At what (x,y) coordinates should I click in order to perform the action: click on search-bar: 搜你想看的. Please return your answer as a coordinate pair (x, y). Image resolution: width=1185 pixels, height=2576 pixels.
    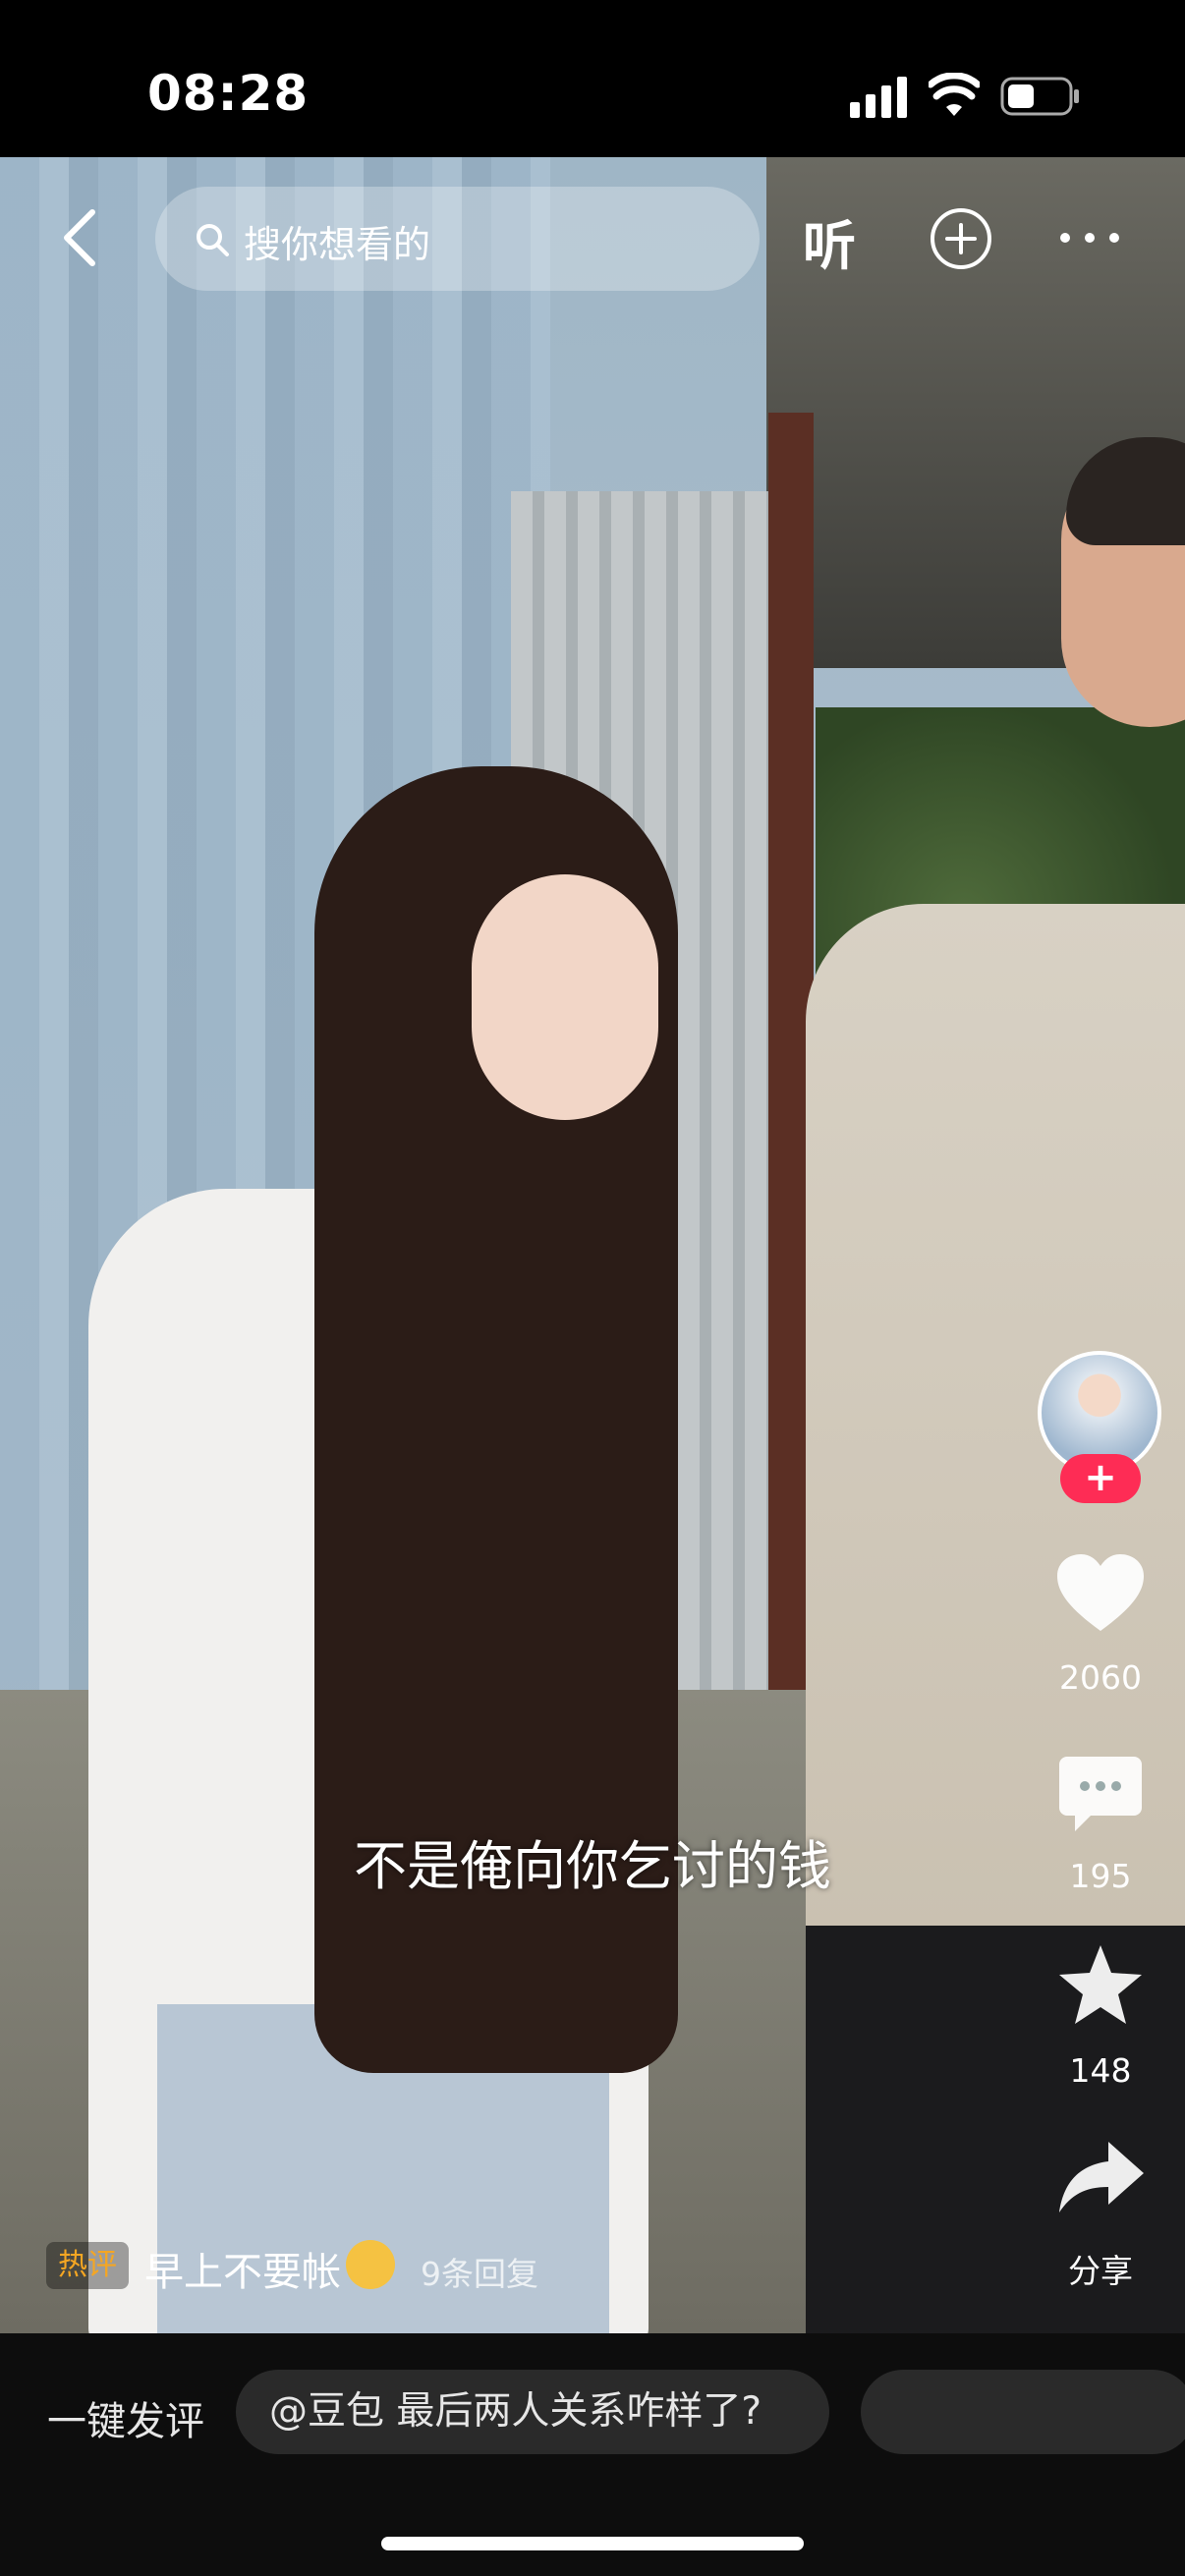
    Looking at the image, I should click on (458, 239).